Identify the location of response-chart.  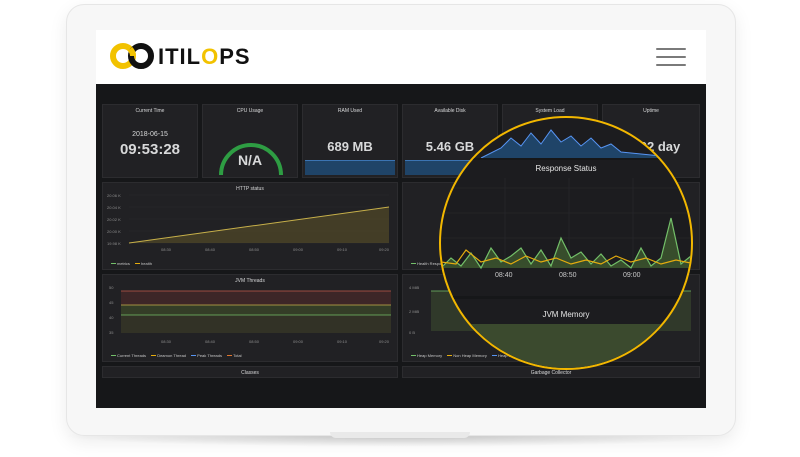
(566, 224).